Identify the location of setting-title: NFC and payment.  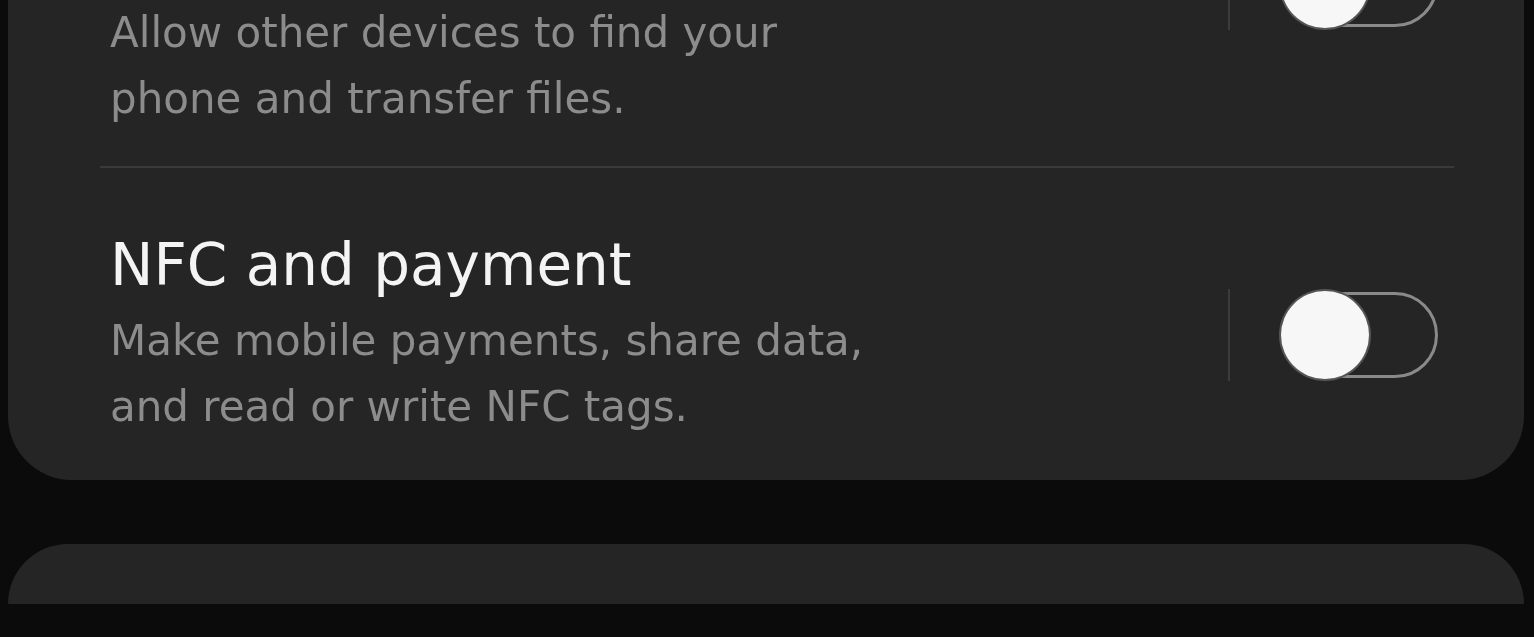
(371, 265).